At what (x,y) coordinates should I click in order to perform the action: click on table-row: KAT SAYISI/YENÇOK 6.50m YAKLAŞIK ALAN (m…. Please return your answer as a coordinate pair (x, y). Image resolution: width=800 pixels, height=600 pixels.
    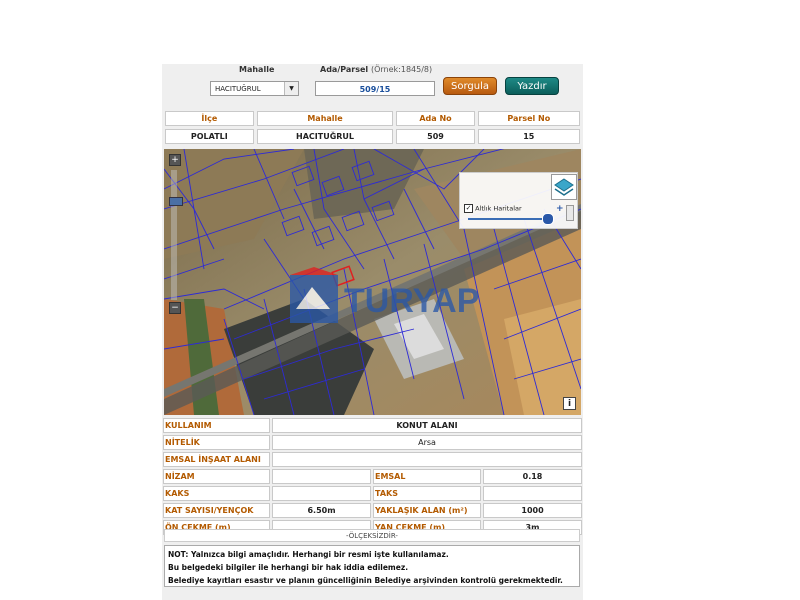
    Looking at the image, I should click on (372, 510).